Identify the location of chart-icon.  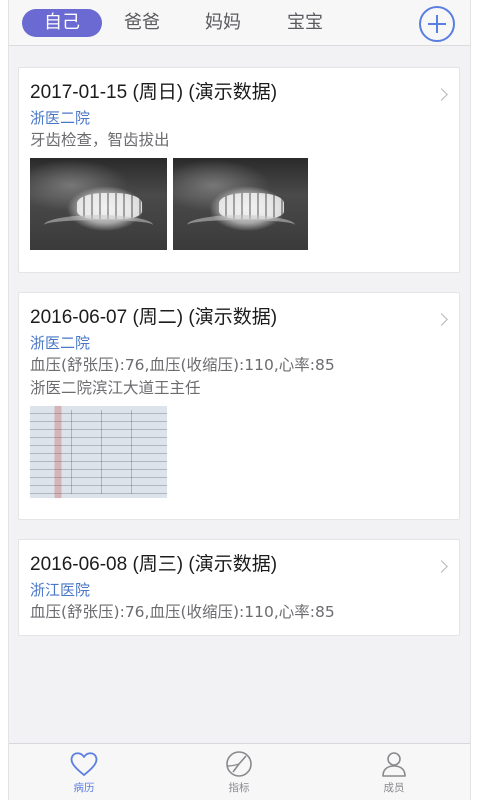
(239, 764).